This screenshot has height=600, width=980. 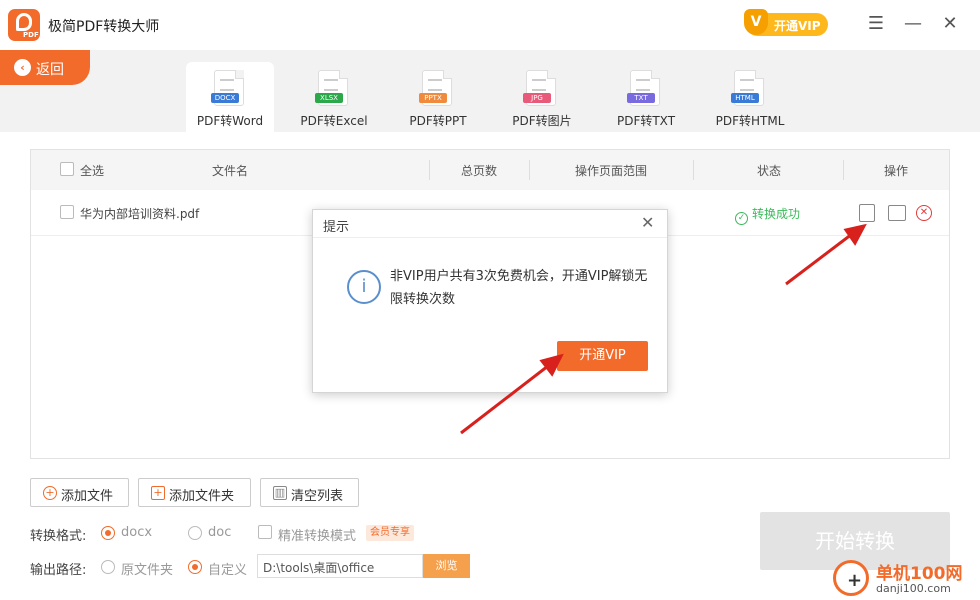 What do you see at coordinates (919, 574) in the screenshot?
I see `watermark-site-name: 单机100网` at bounding box center [919, 574].